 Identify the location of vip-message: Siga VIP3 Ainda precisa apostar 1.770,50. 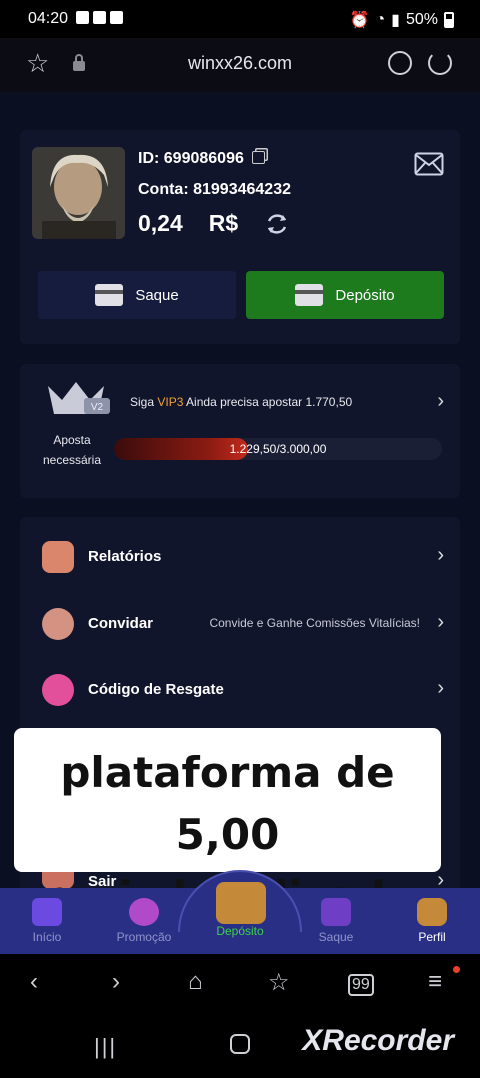
(241, 402).